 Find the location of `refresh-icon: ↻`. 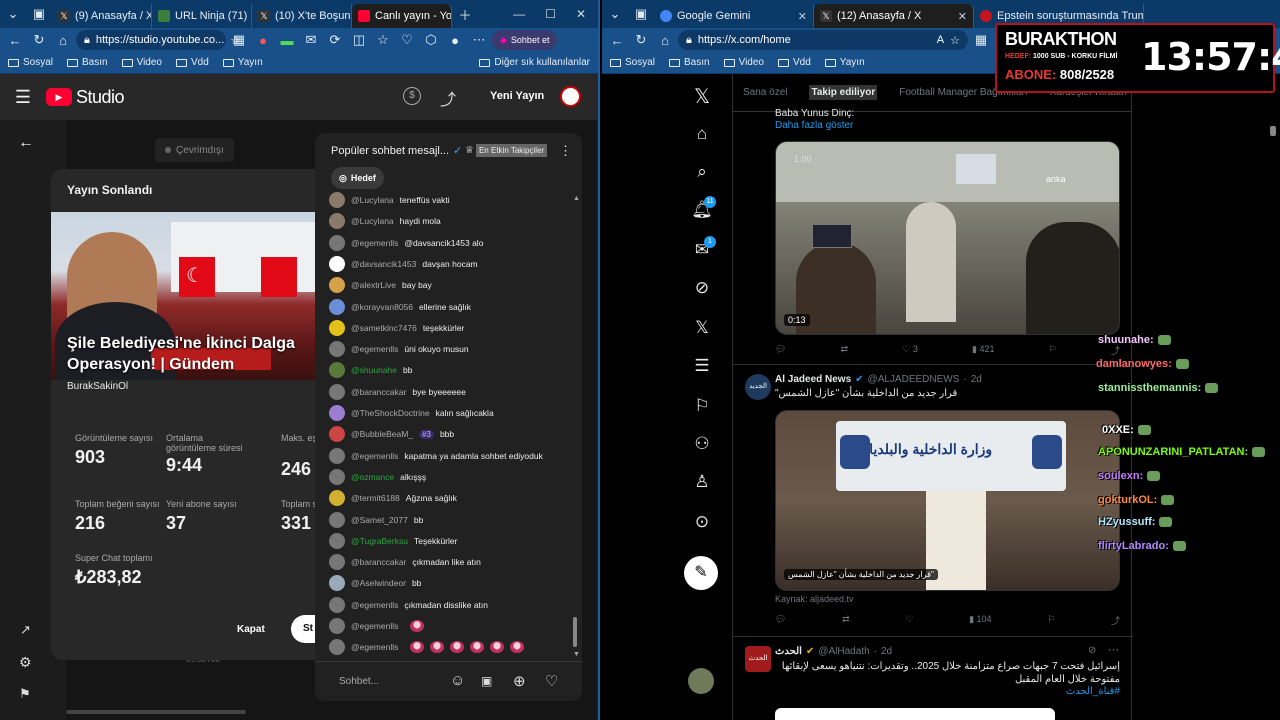

refresh-icon: ↻ is located at coordinates (39, 40).